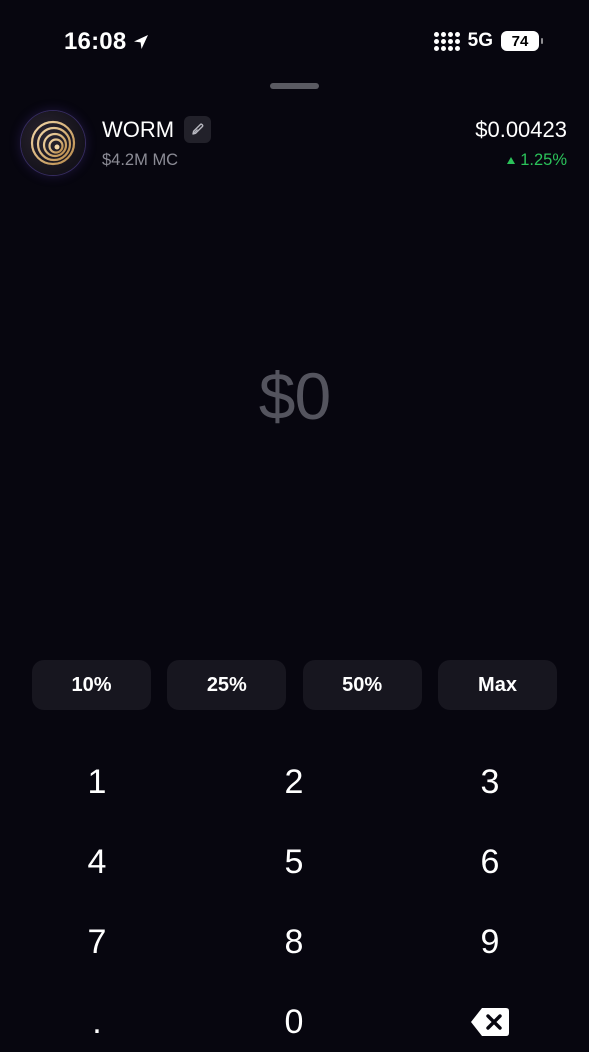 This screenshot has width=589, height=1052. I want to click on price-change: 1.25%, so click(537, 160).